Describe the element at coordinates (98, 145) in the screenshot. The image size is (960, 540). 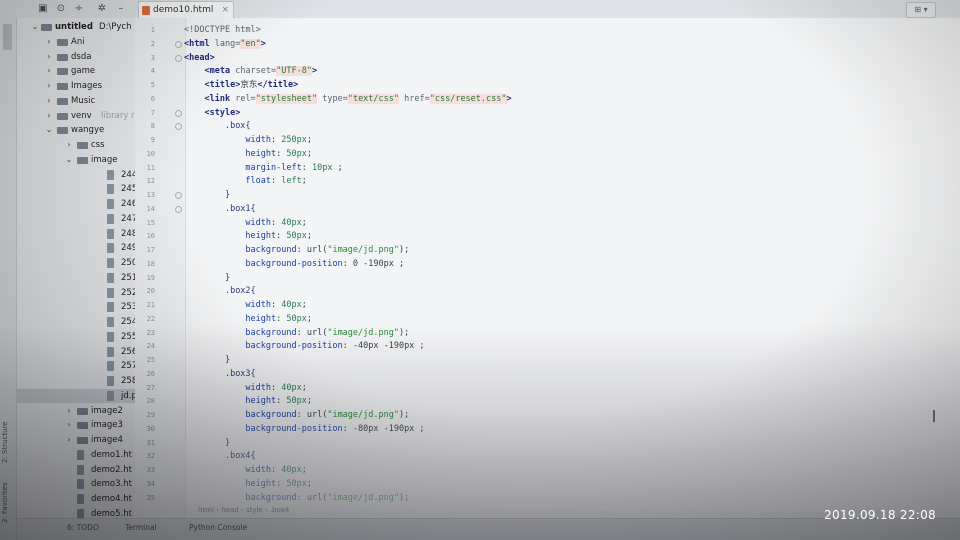
I see `tree-item-label: css` at that location.